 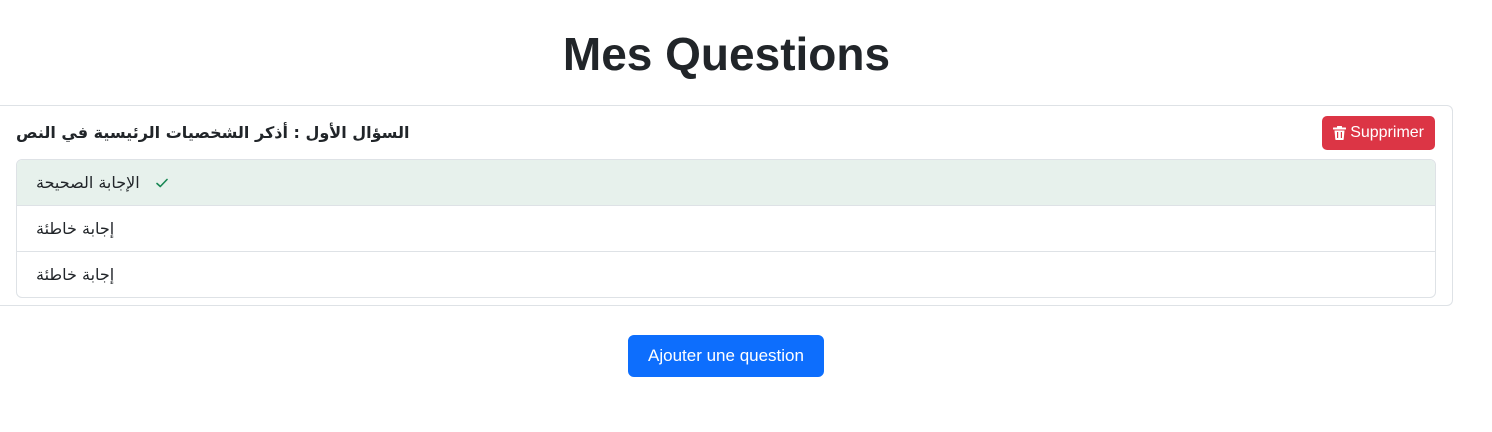 I want to click on trash-icon, so click(x=1340, y=133).